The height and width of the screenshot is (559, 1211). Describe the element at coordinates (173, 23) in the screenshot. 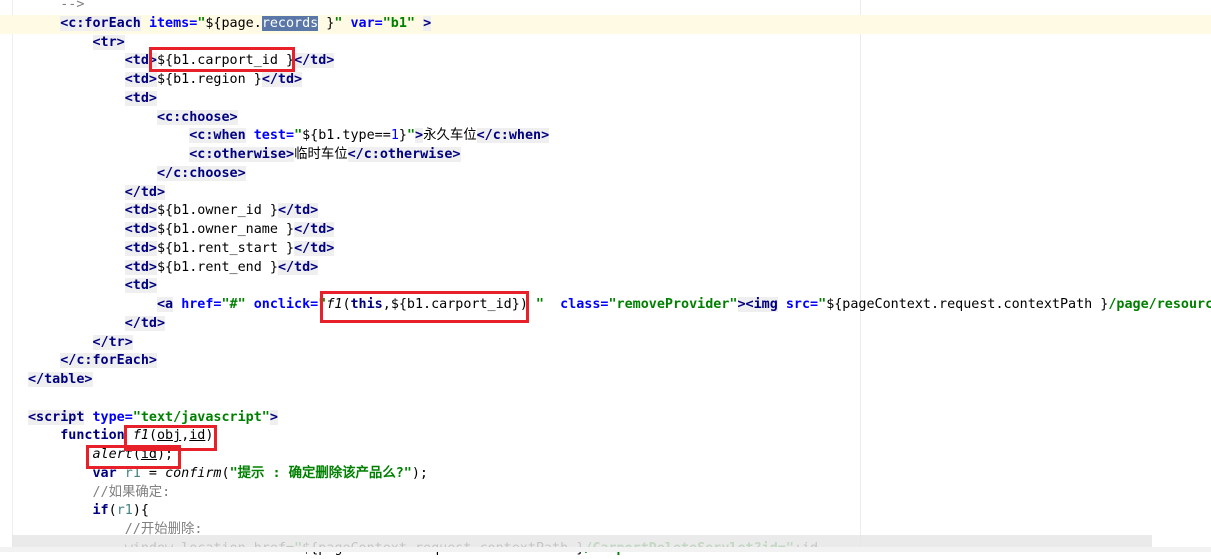

I see `code-token: items=` at that location.